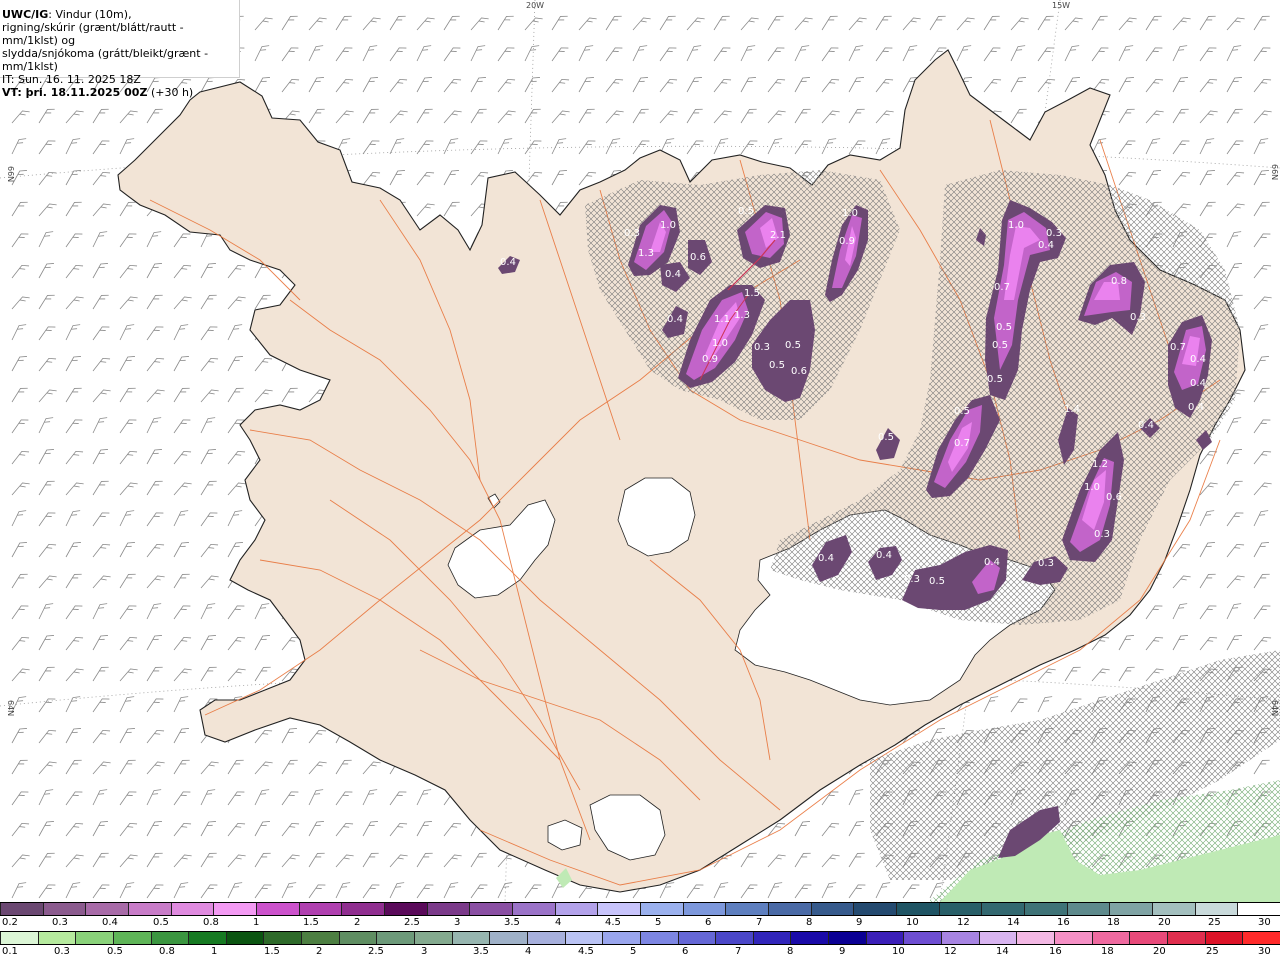  What do you see at coordinates (10, 174) in the screenshot?
I see `lat-66n-left-label: 66N` at bounding box center [10, 174].